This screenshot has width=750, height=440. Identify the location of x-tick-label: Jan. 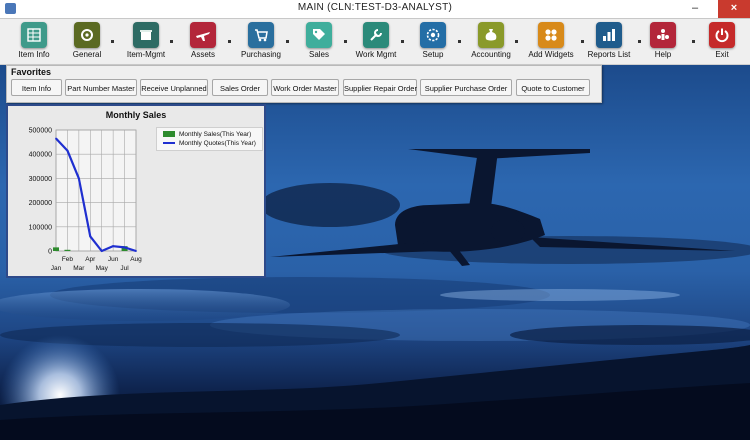
(56, 268).